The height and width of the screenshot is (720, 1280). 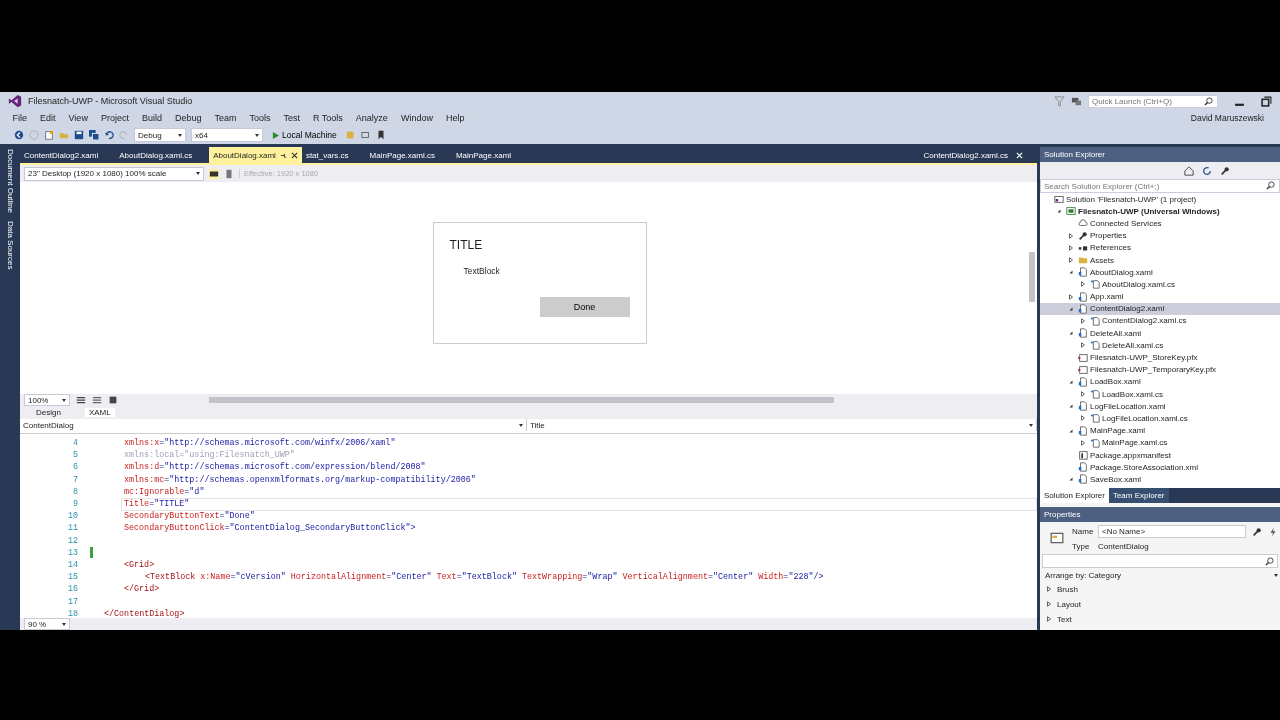 What do you see at coordinates (97, 400) in the screenshot?
I see `grid-icon` at bounding box center [97, 400].